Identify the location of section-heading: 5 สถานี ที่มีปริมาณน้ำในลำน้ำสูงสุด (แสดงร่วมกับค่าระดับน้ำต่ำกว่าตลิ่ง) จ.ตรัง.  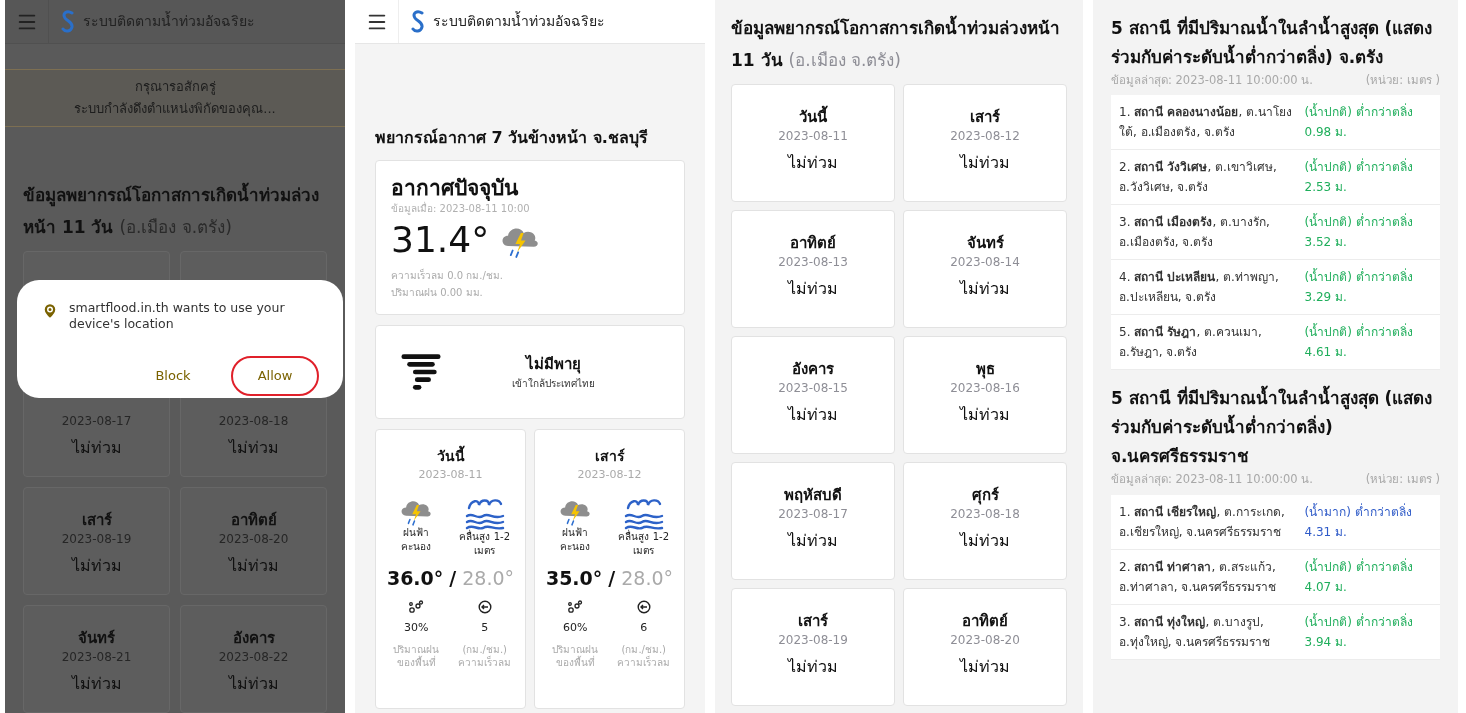
(1275, 43).